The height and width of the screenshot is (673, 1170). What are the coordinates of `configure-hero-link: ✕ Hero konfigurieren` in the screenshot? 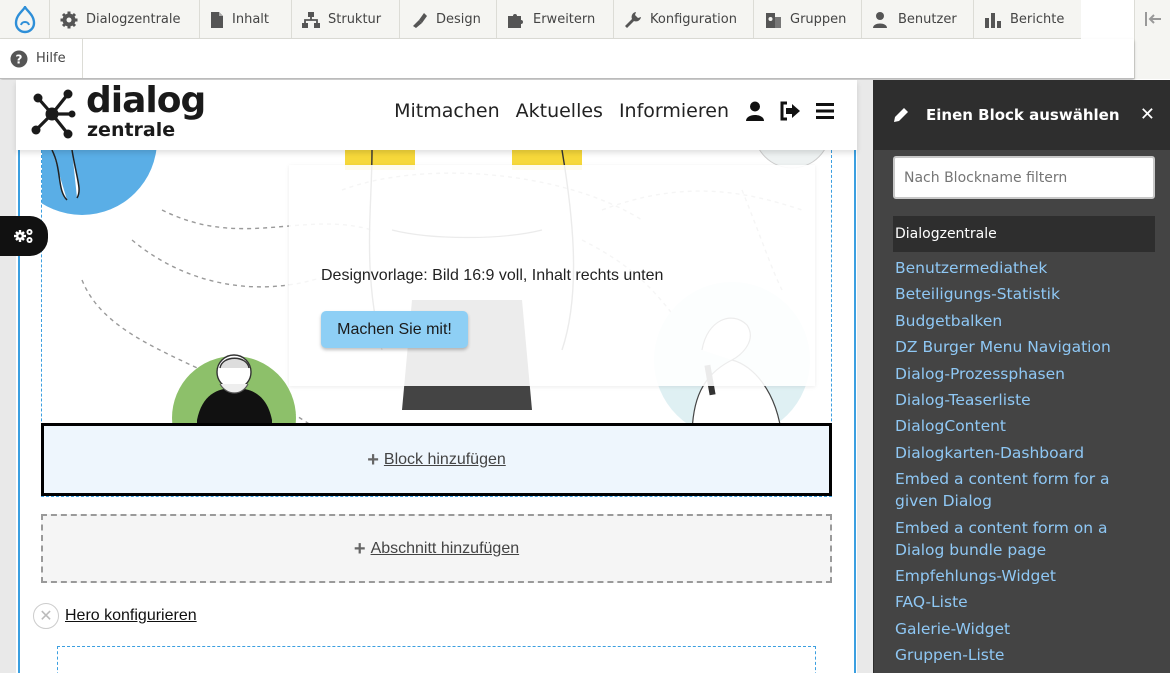 It's located at (115, 616).